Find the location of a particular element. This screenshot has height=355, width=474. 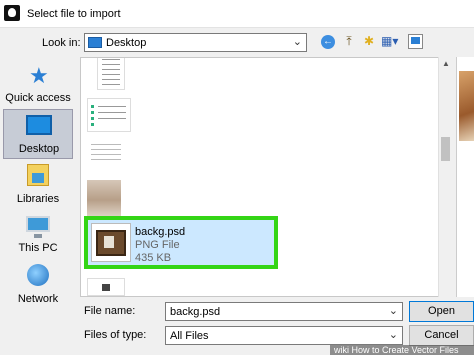

open-button: Open is located at coordinates (441, 311).